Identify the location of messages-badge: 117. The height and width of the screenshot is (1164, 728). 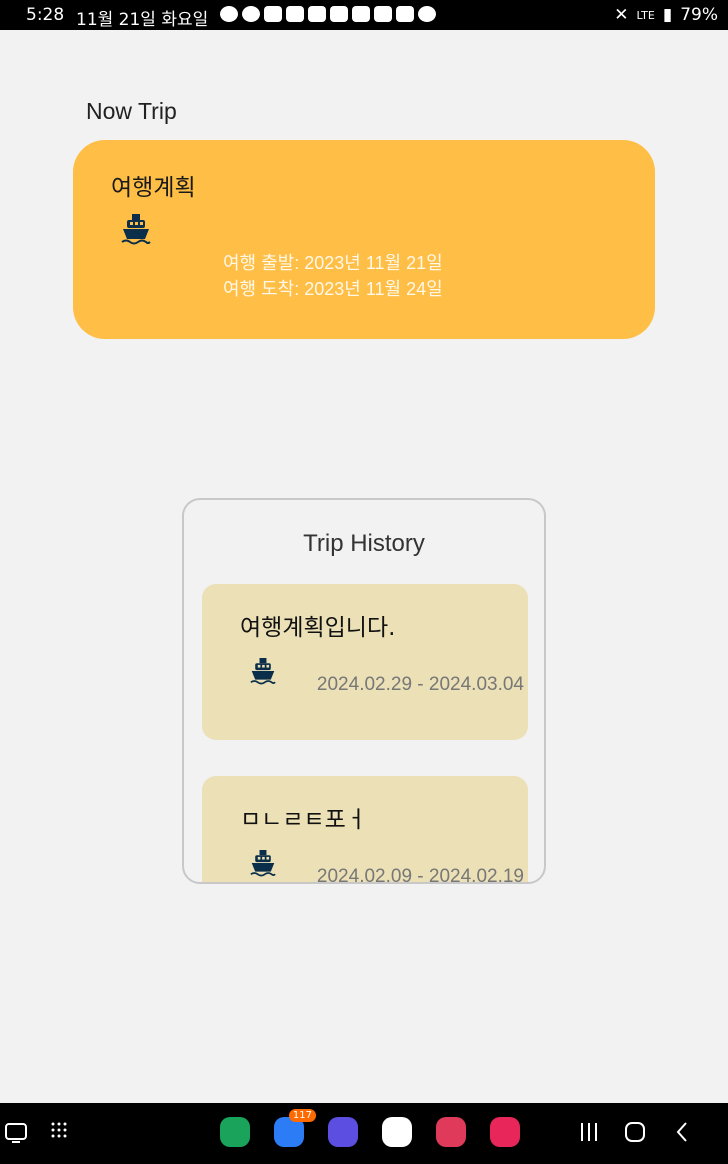
(302, 1115).